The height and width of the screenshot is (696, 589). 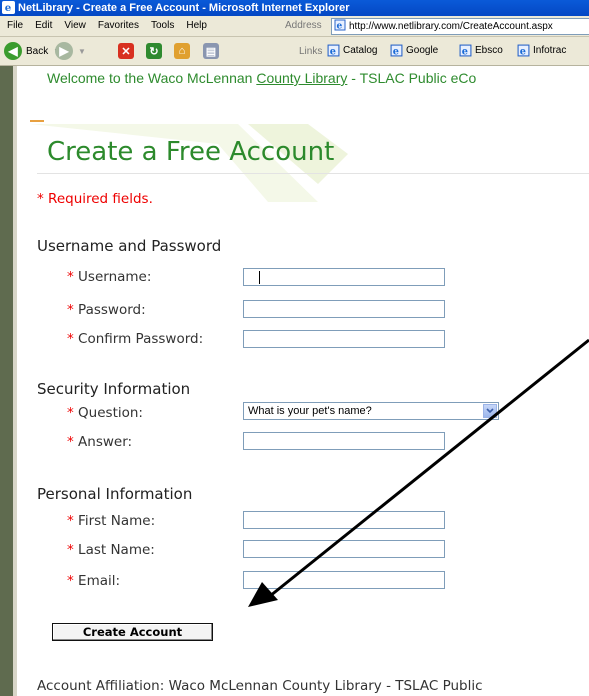 I want to click on confirm-password-label: * Confirm Password:, so click(x=135, y=339).